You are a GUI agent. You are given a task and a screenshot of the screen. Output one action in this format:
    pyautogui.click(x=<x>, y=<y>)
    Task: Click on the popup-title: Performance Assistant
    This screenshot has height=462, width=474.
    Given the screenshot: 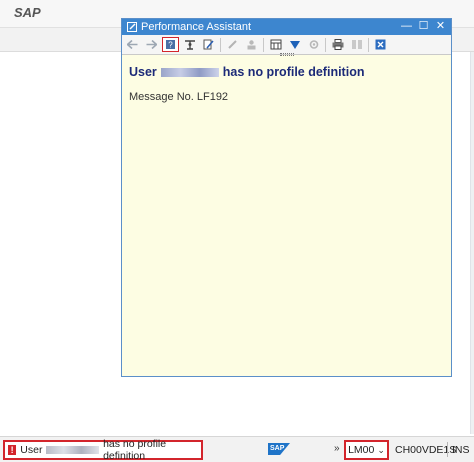 What is the action you would take?
    pyautogui.click(x=196, y=27)
    